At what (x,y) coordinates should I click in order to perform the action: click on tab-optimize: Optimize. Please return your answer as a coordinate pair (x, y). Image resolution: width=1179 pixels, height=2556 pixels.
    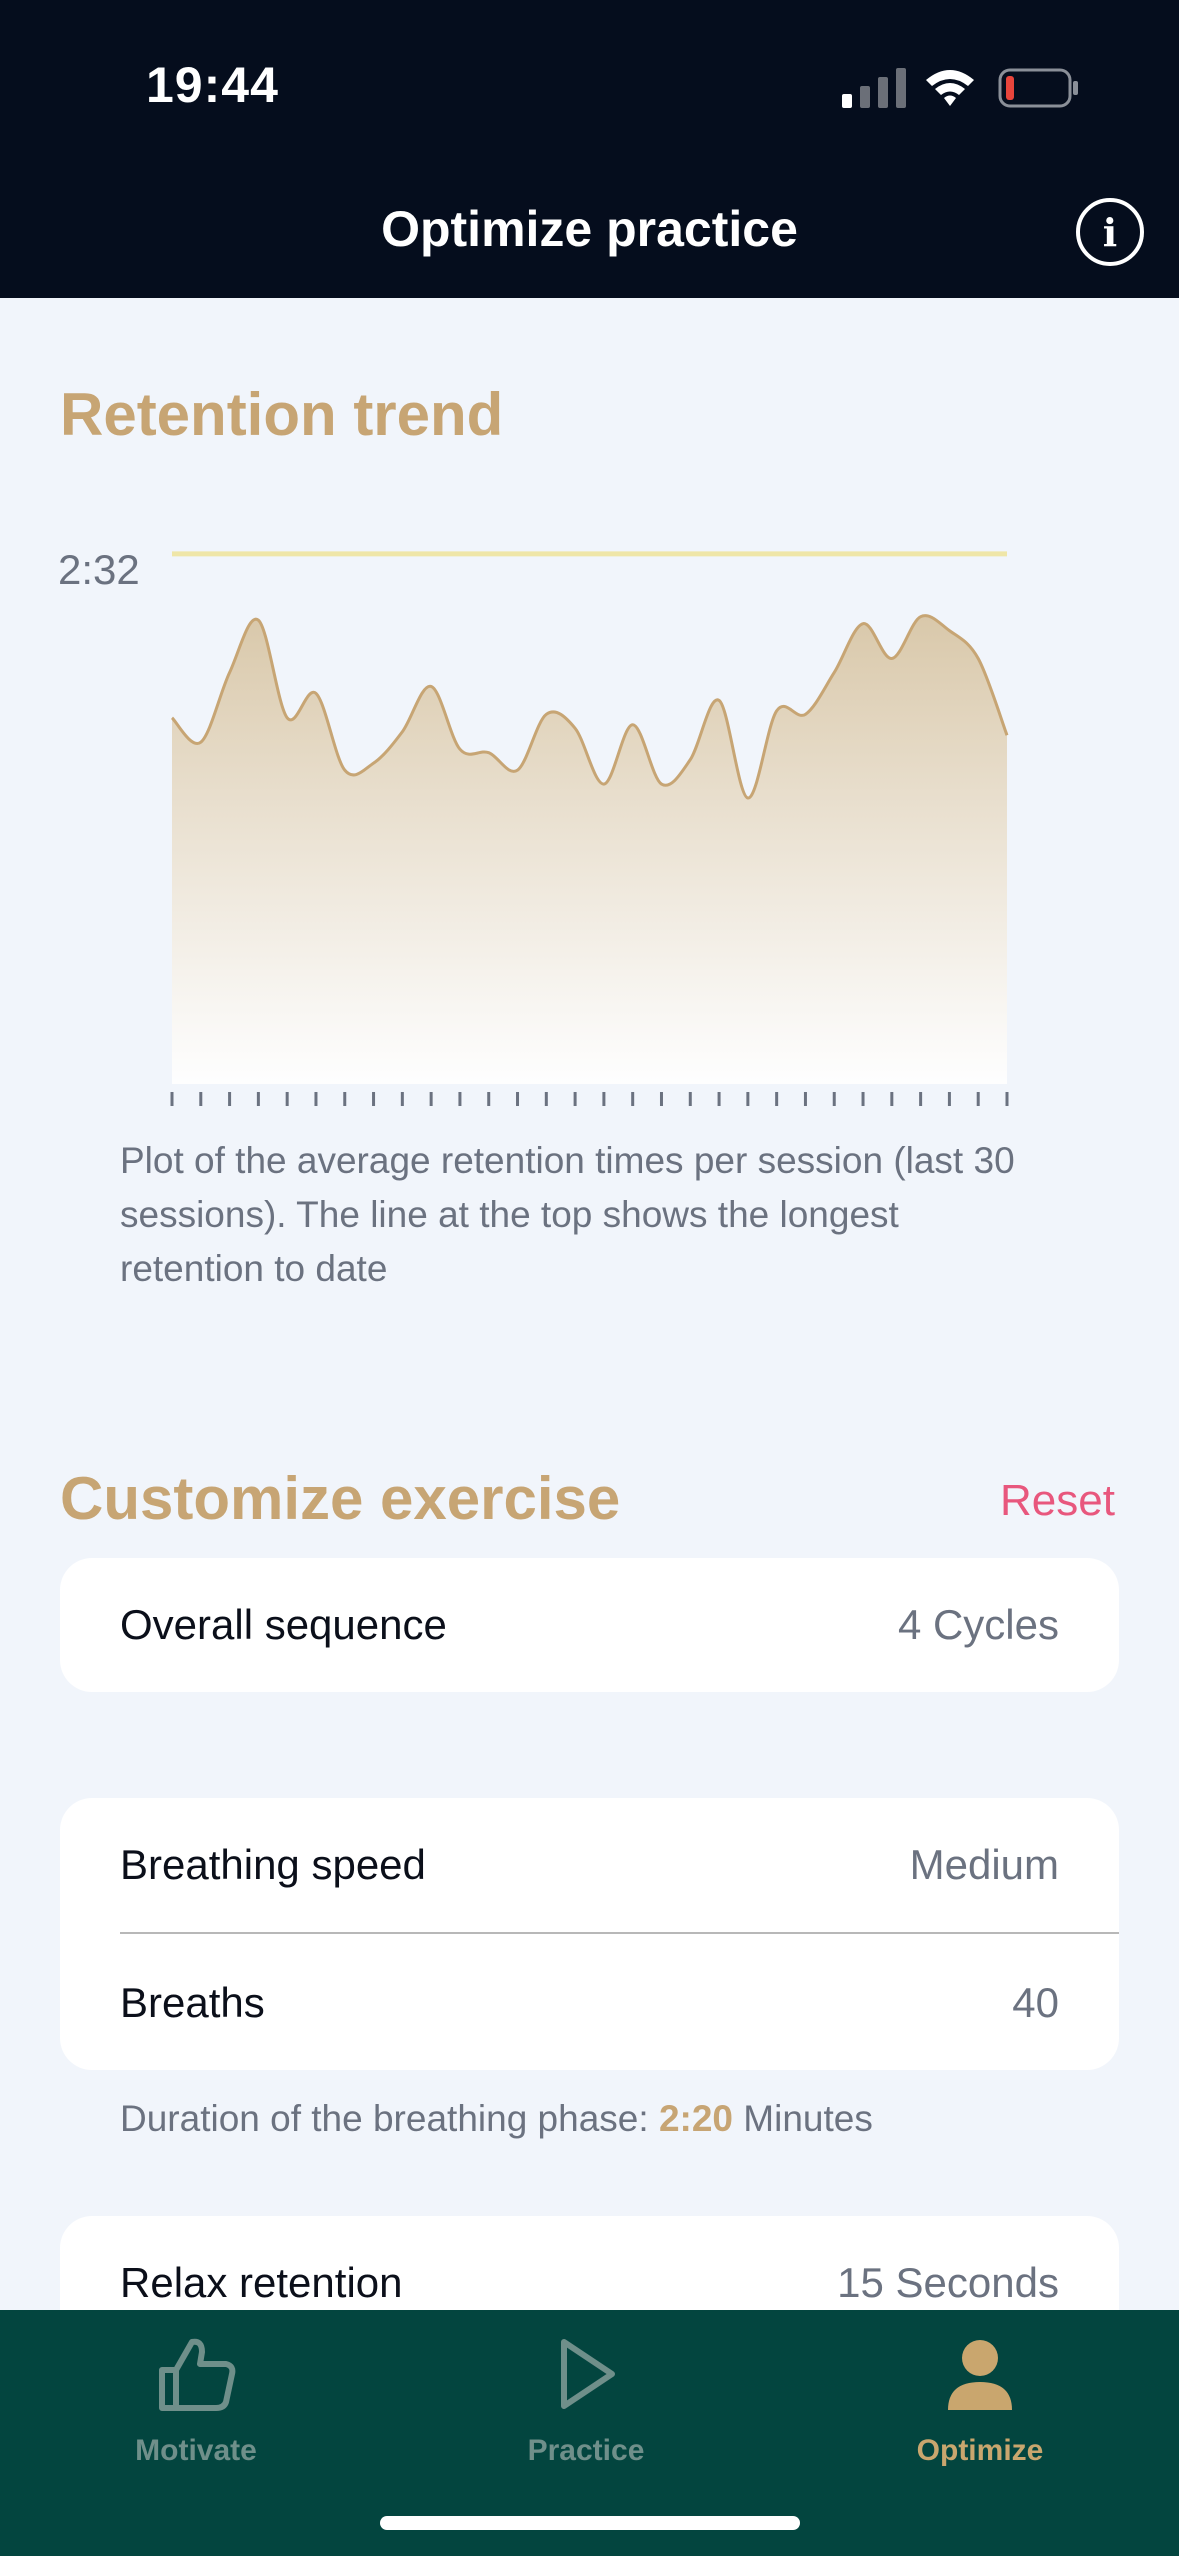
    Looking at the image, I should click on (980, 2400).